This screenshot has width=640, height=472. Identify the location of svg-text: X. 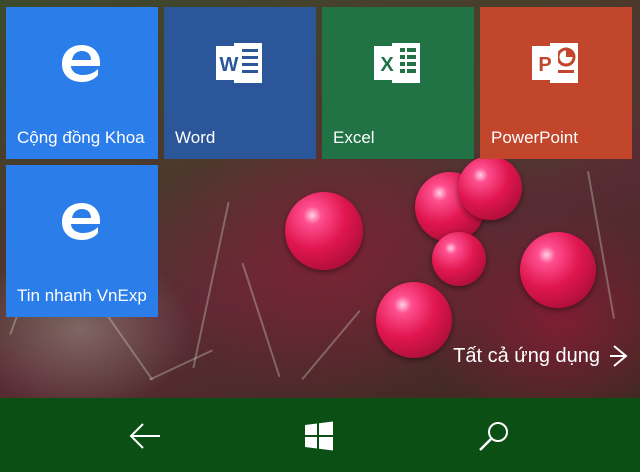
(387, 65).